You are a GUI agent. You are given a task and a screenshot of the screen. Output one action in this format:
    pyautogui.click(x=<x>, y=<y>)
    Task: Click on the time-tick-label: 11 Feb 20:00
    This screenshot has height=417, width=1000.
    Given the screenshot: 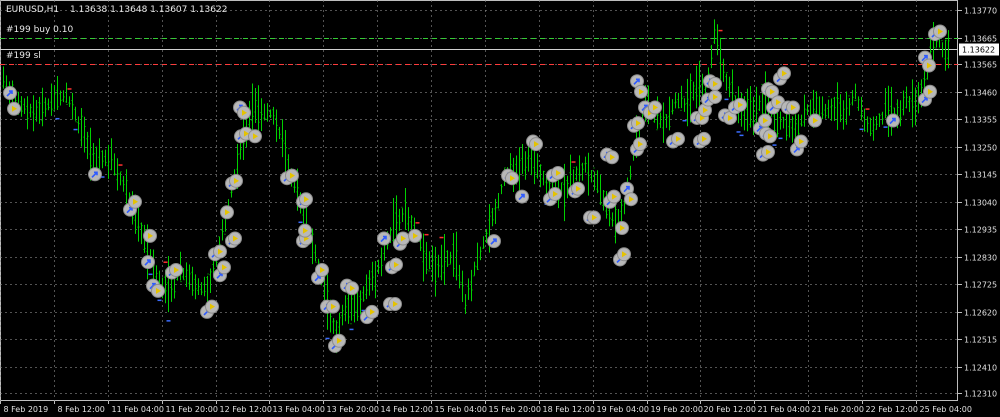 What is the action you would take?
    pyautogui.click(x=192, y=409)
    